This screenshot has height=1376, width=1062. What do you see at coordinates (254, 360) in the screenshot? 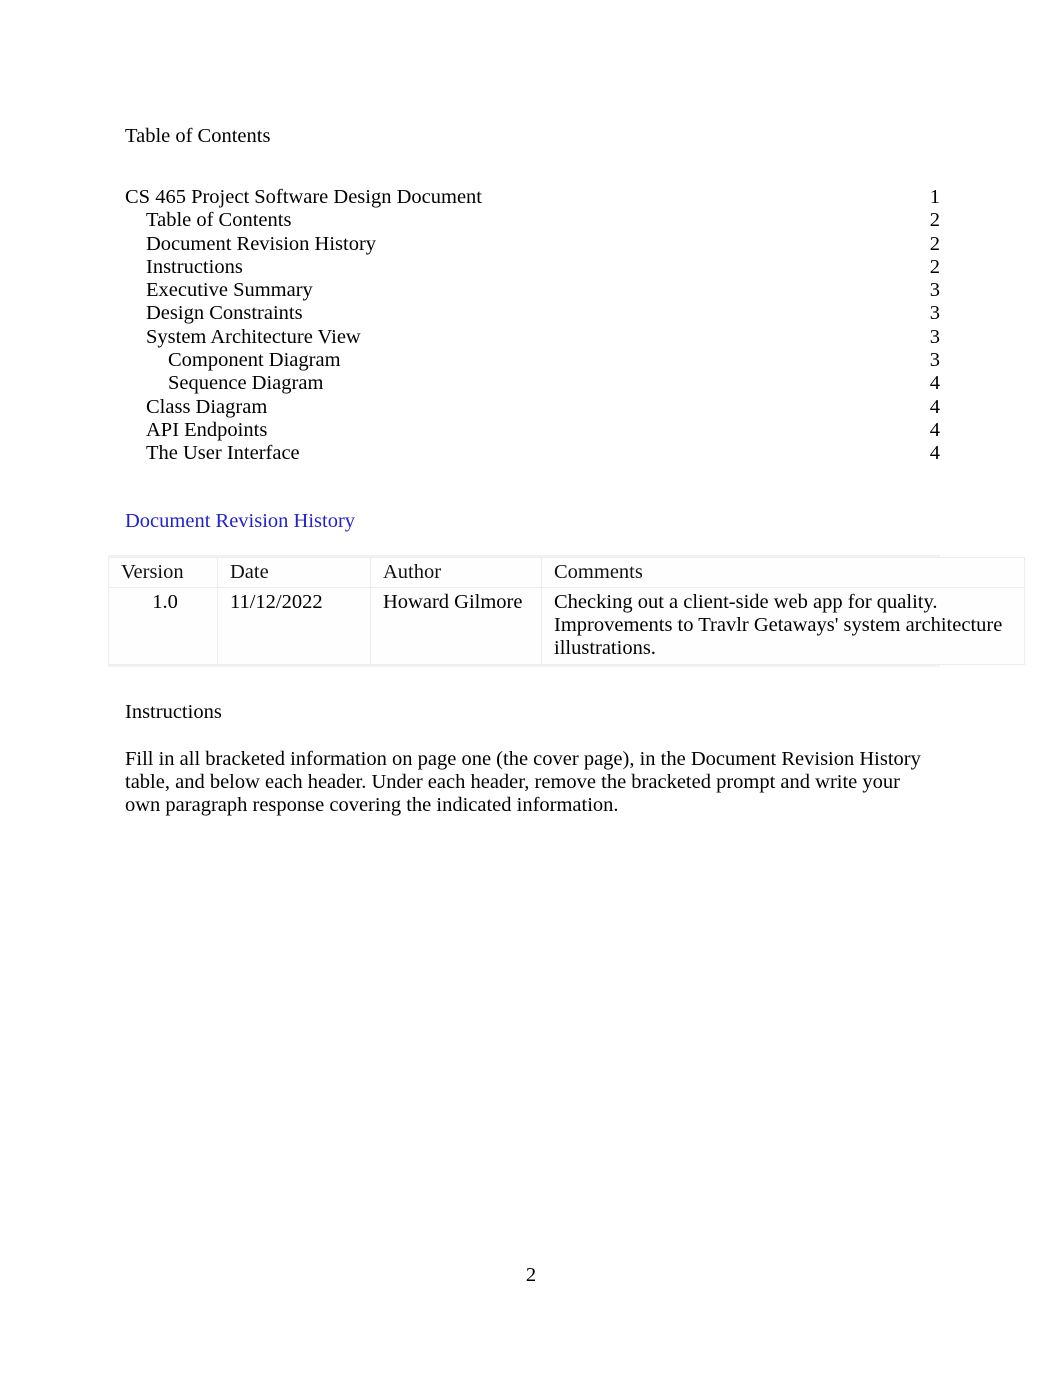
I see `toc-entry-label: Component Diagram` at bounding box center [254, 360].